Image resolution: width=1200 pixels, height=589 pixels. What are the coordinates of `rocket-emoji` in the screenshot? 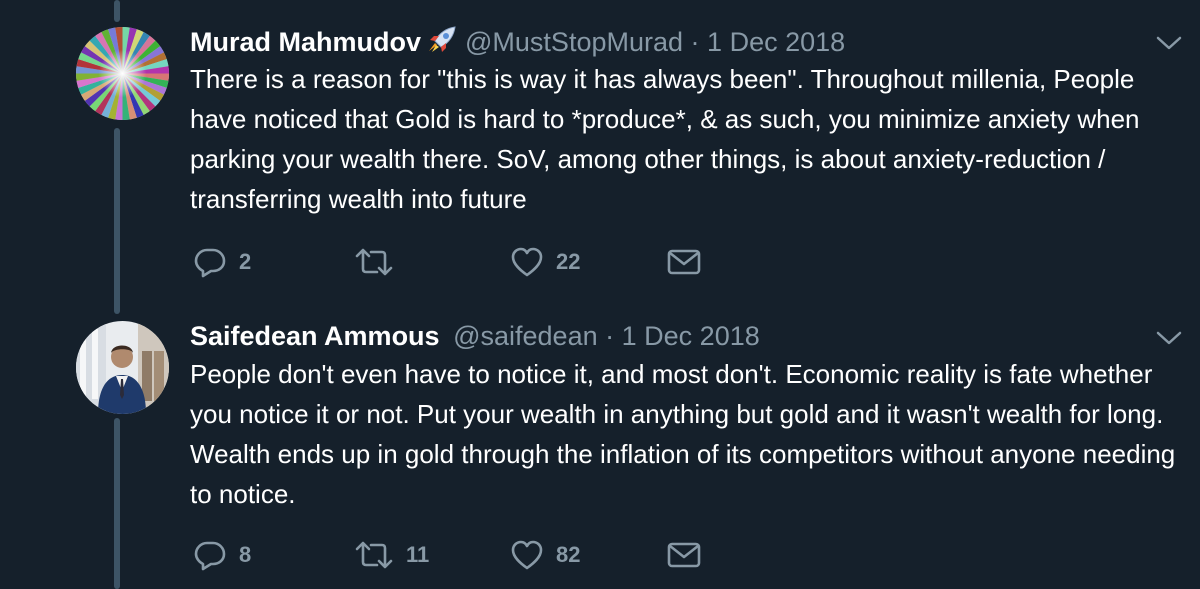 It's located at (442, 40).